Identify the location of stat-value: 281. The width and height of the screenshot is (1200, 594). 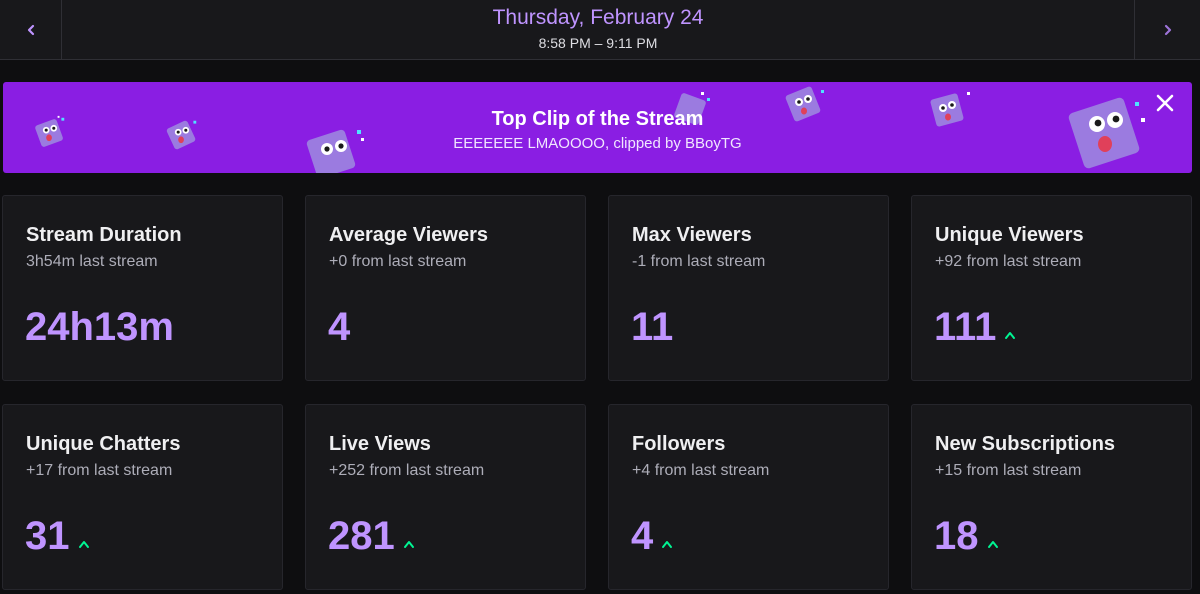
(361, 536).